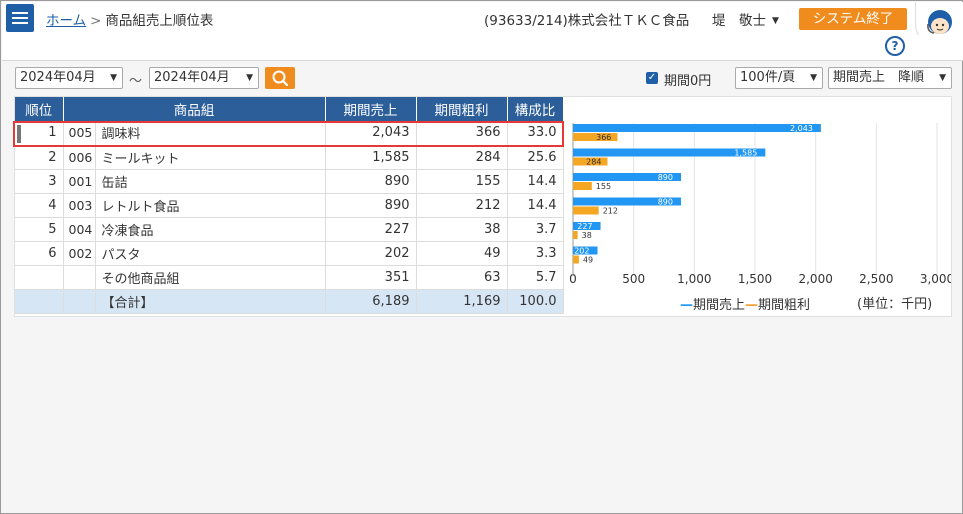  I want to click on page-title: 商品組売上順位表, so click(159, 21).